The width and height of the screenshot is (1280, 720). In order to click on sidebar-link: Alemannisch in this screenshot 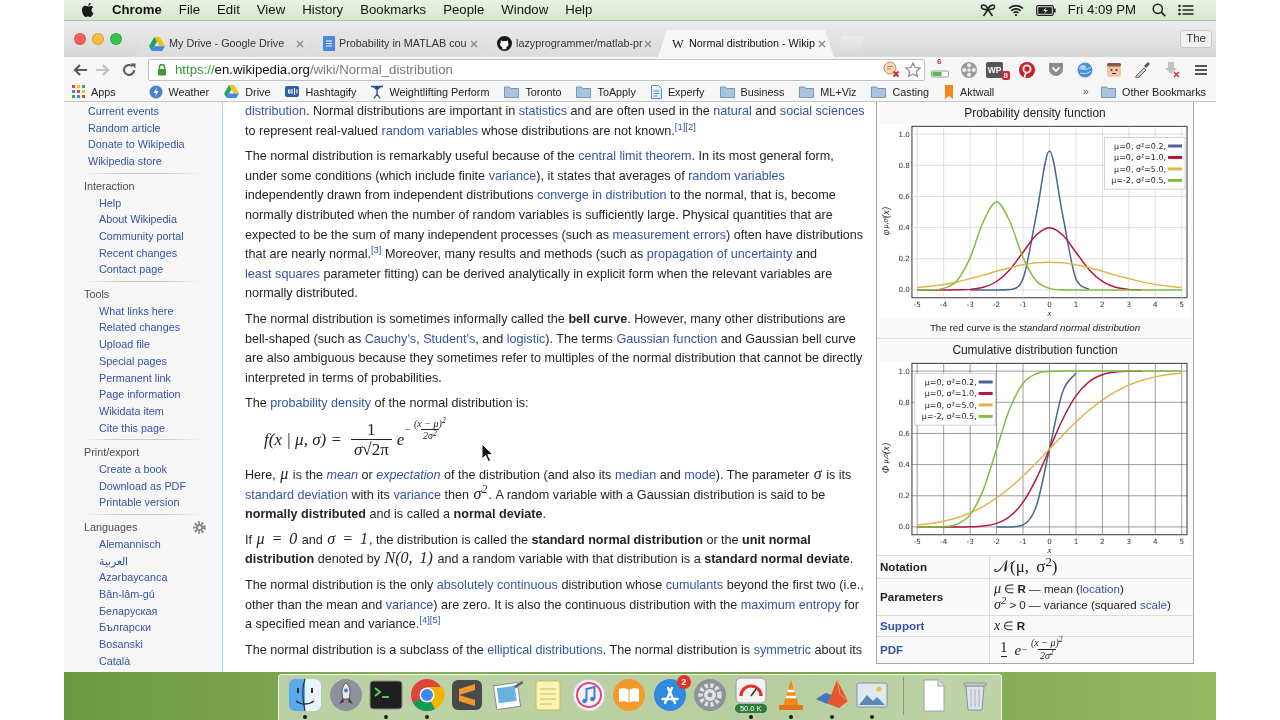, I will do `click(130, 543)`.